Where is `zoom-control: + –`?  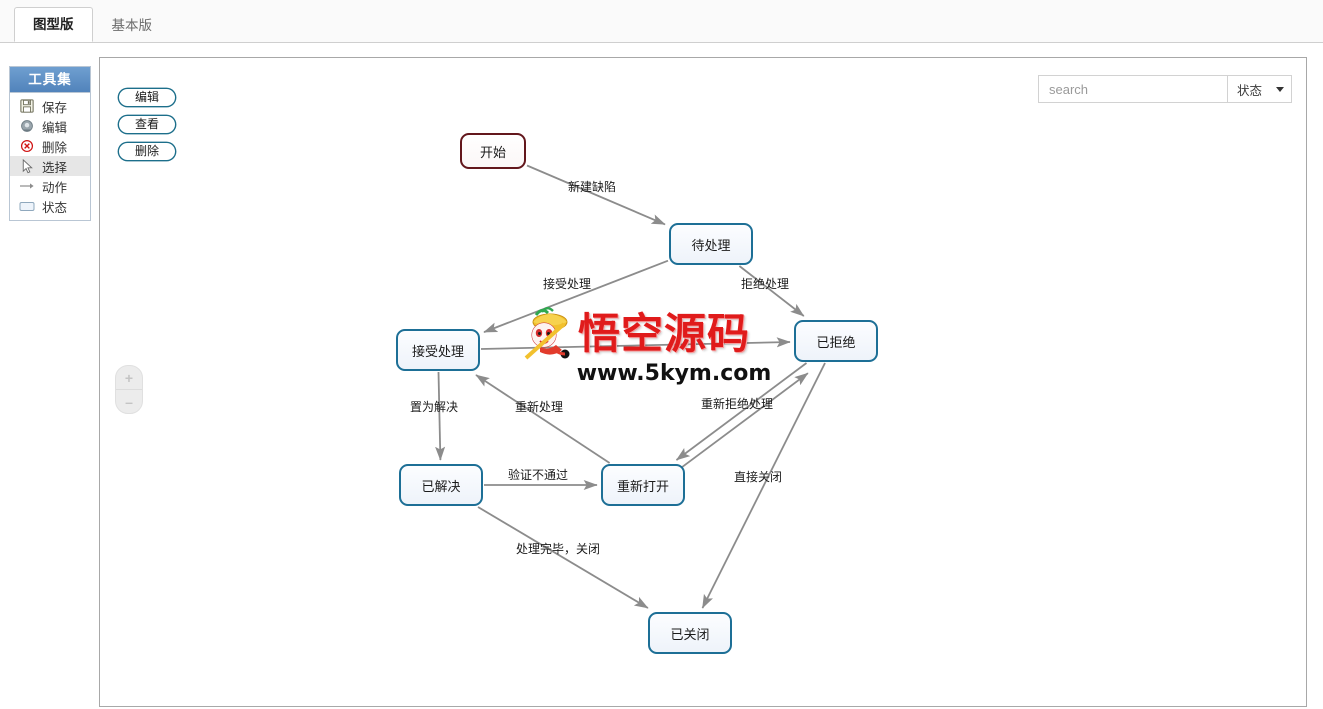 zoom-control: + – is located at coordinates (129, 389).